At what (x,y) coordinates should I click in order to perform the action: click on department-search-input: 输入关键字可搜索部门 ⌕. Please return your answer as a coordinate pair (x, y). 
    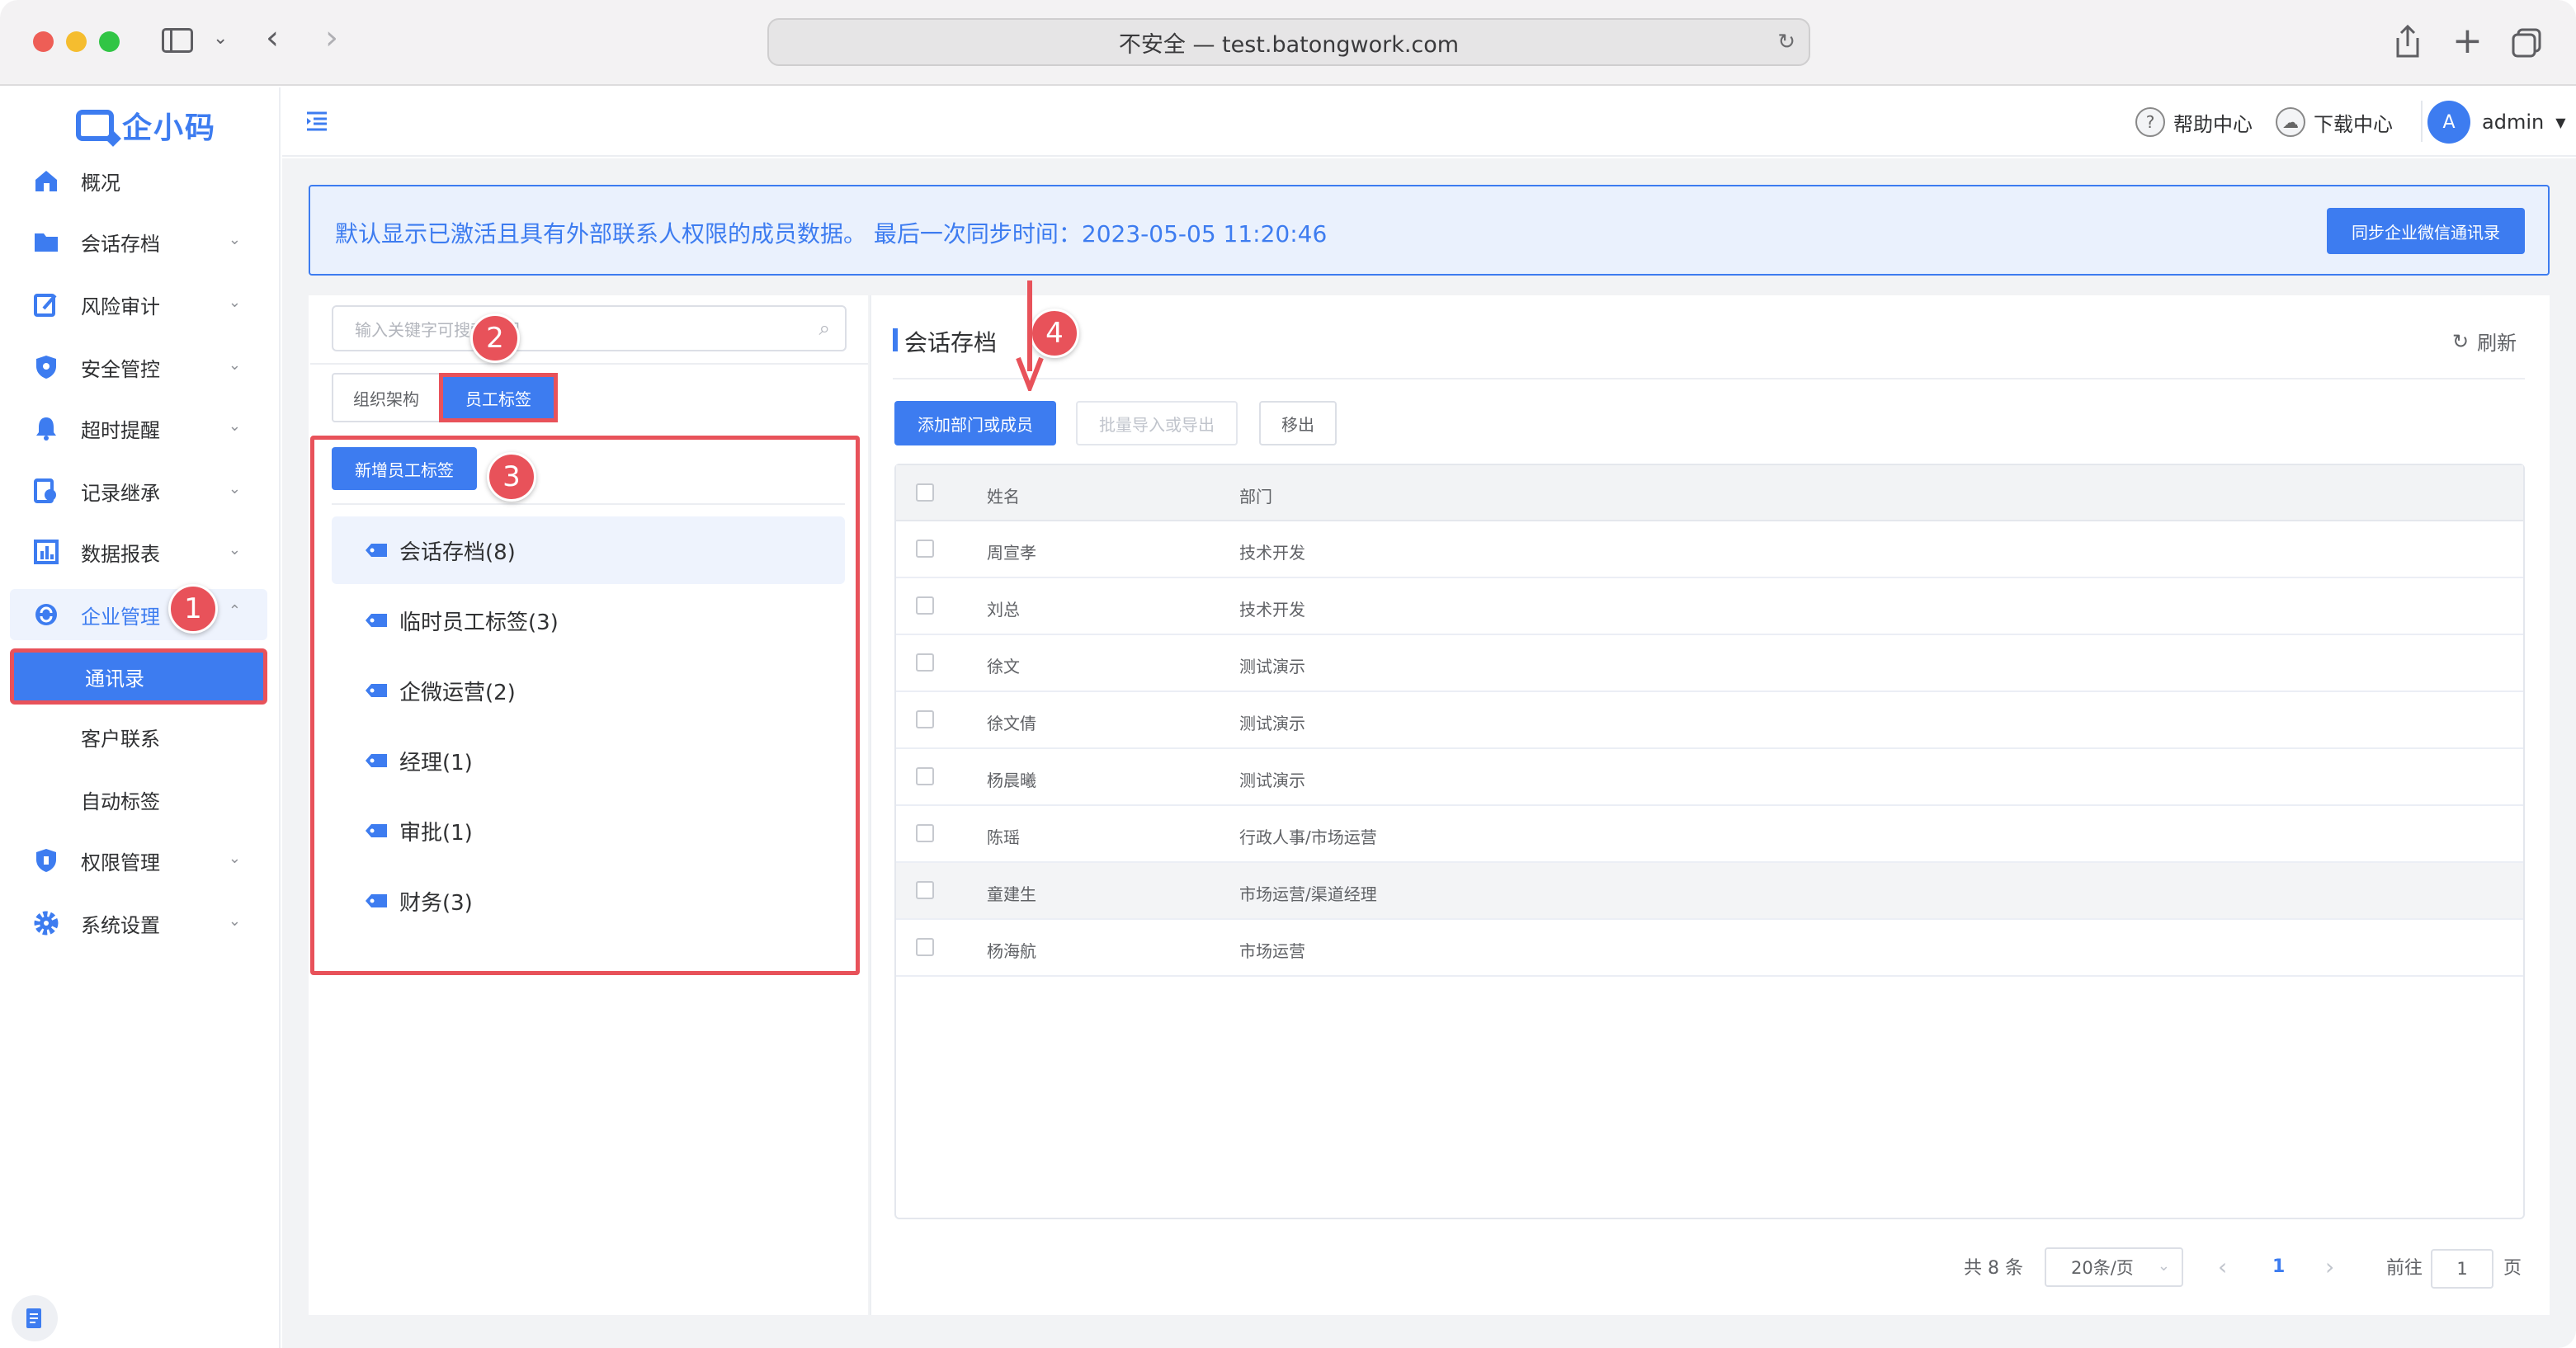
    Looking at the image, I should click on (589, 328).